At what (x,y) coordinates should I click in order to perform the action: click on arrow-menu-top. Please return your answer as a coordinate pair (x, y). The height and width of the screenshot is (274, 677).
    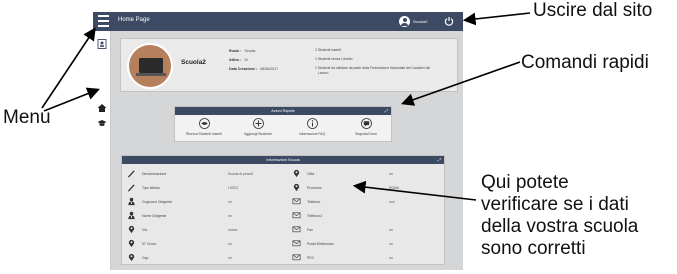
    Looking at the image, I should click on (68, 68).